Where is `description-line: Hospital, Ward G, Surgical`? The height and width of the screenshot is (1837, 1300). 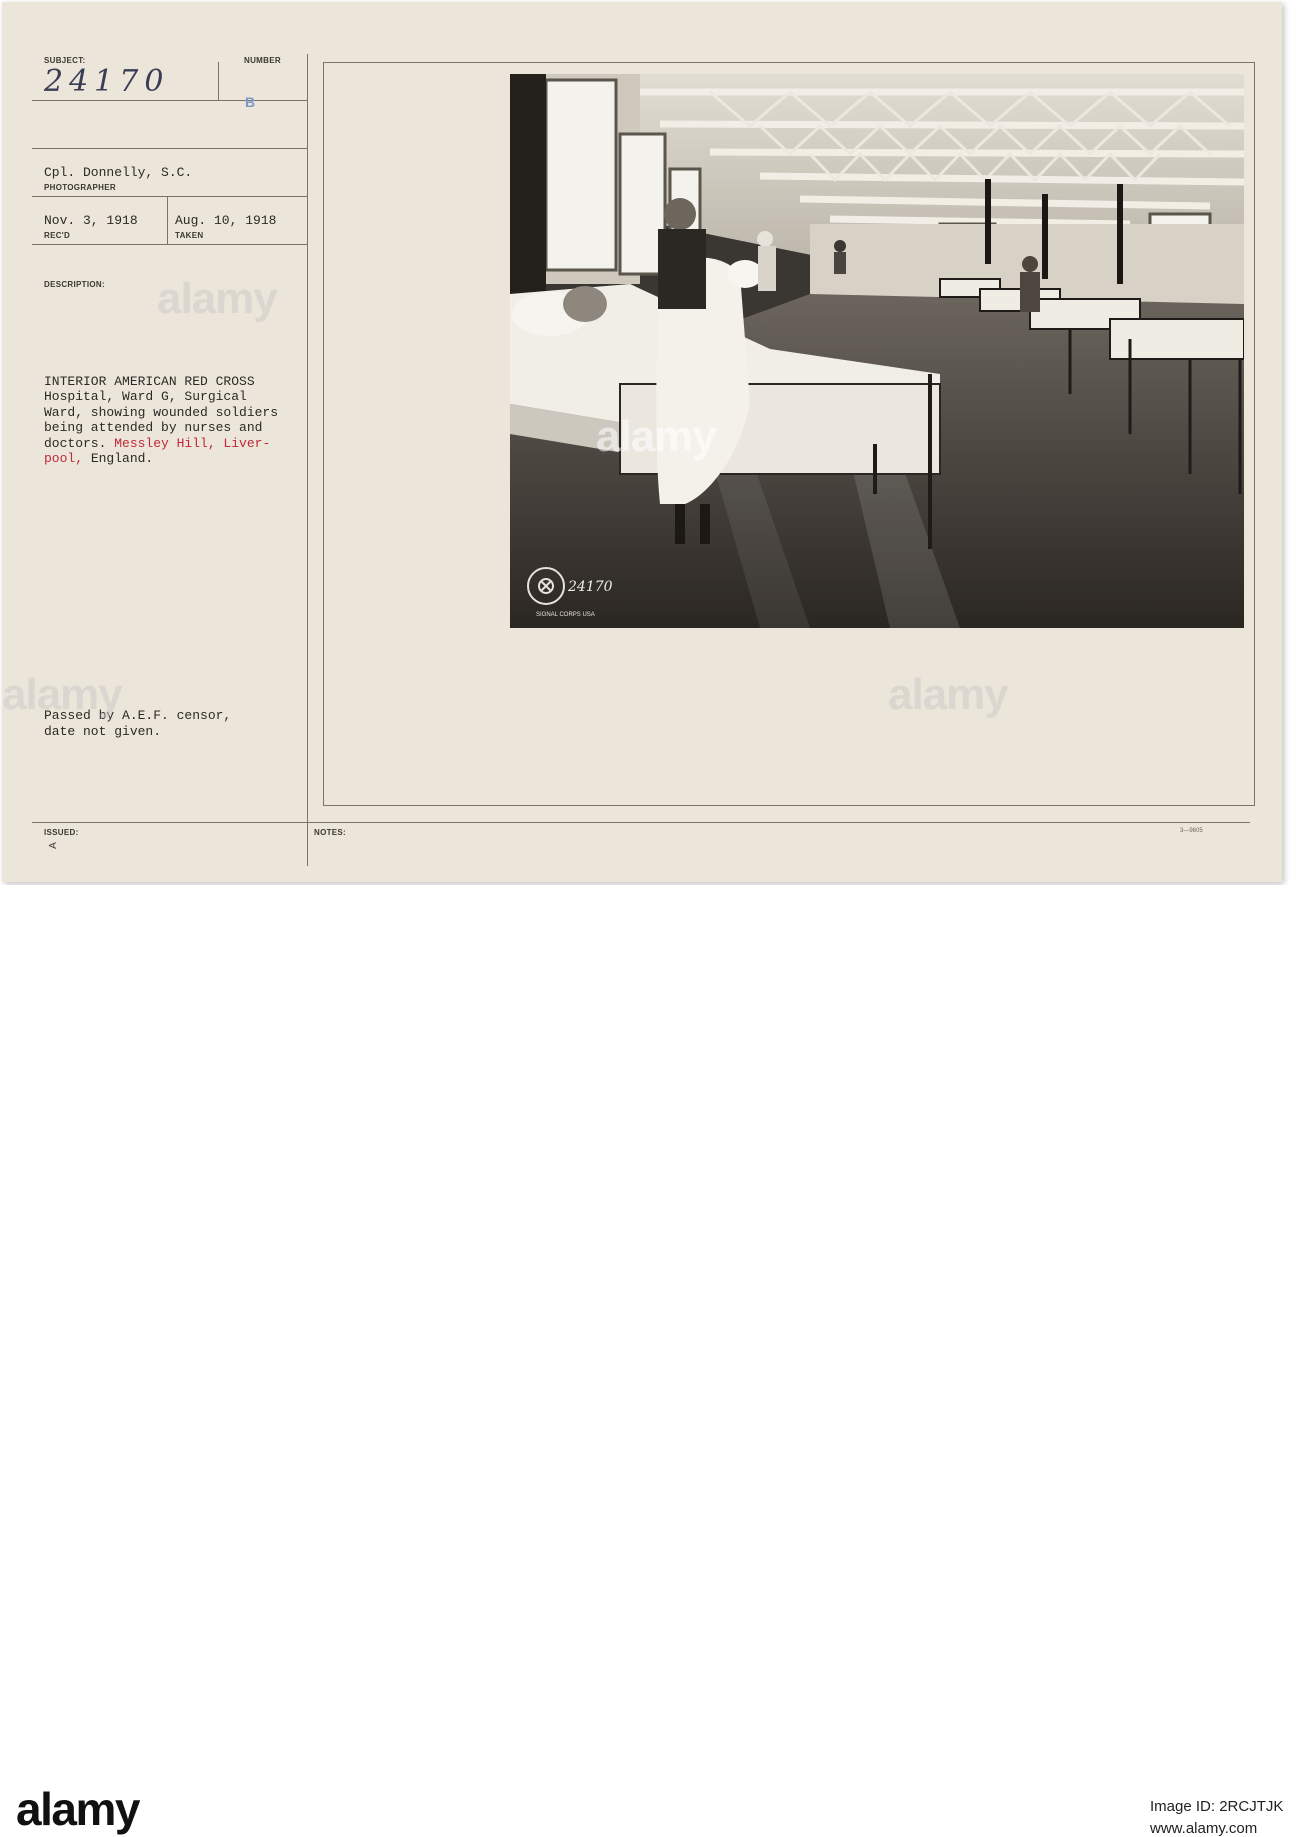 description-line: Hospital, Ward G, Surgical is located at coordinates (145, 397).